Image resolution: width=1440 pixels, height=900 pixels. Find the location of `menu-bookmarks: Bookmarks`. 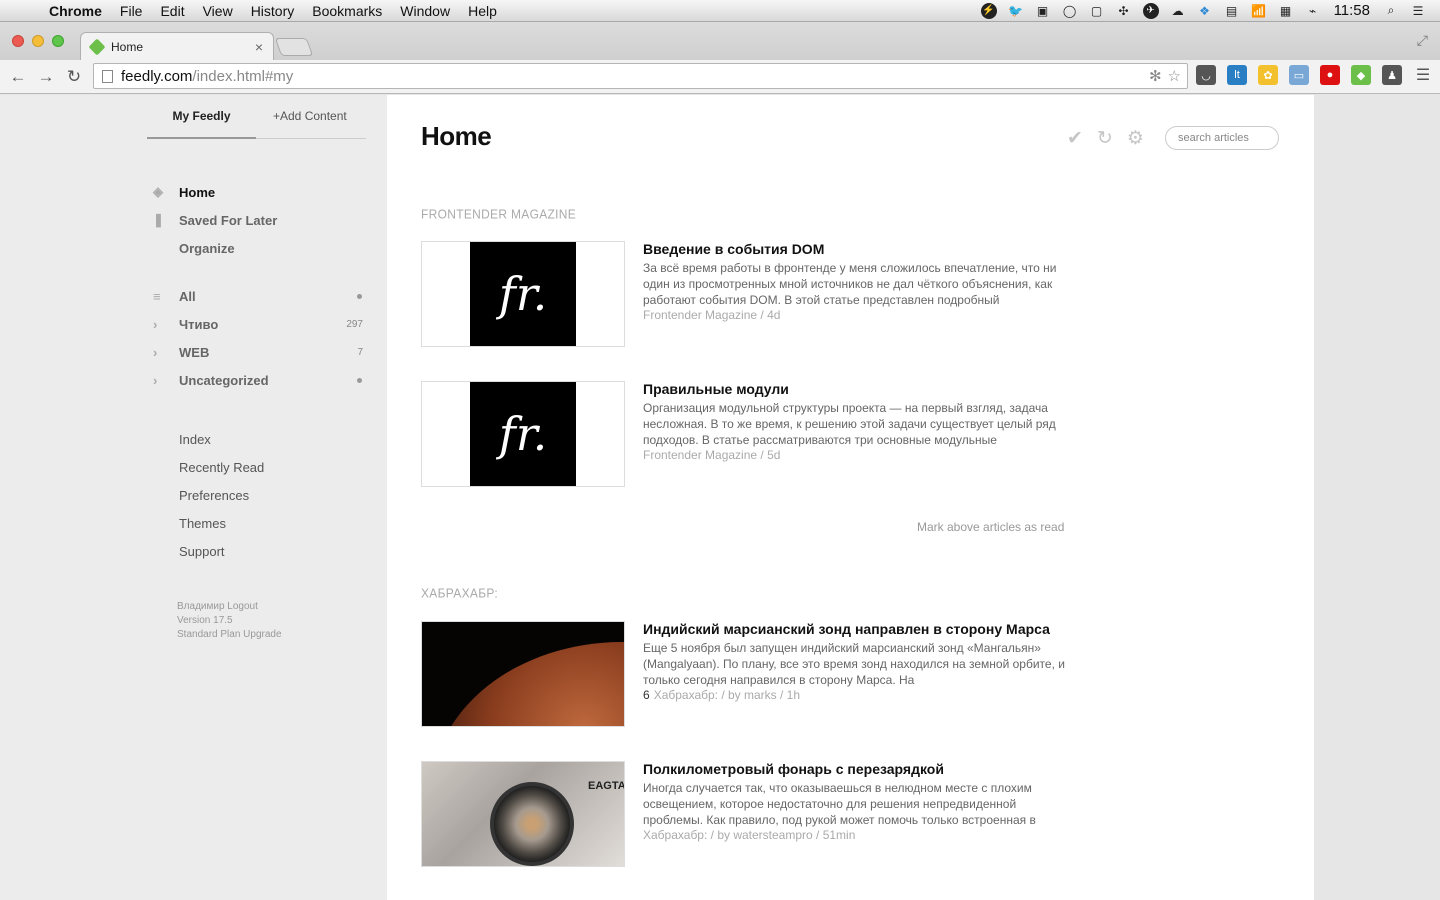

menu-bookmarks: Bookmarks is located at coordinates (347, 11).